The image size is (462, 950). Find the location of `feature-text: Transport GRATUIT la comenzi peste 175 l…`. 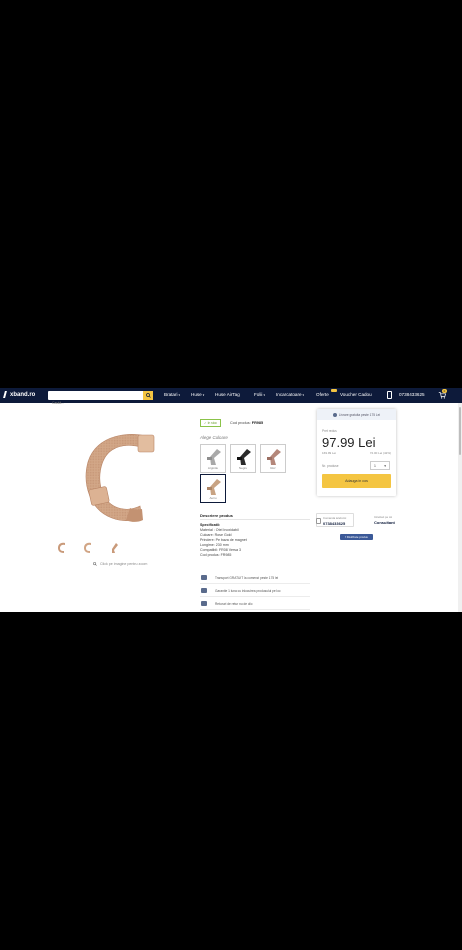

feature-text: Transport GRATUIT la comenzi peste 175 l… is located at coordinates (247, 577).